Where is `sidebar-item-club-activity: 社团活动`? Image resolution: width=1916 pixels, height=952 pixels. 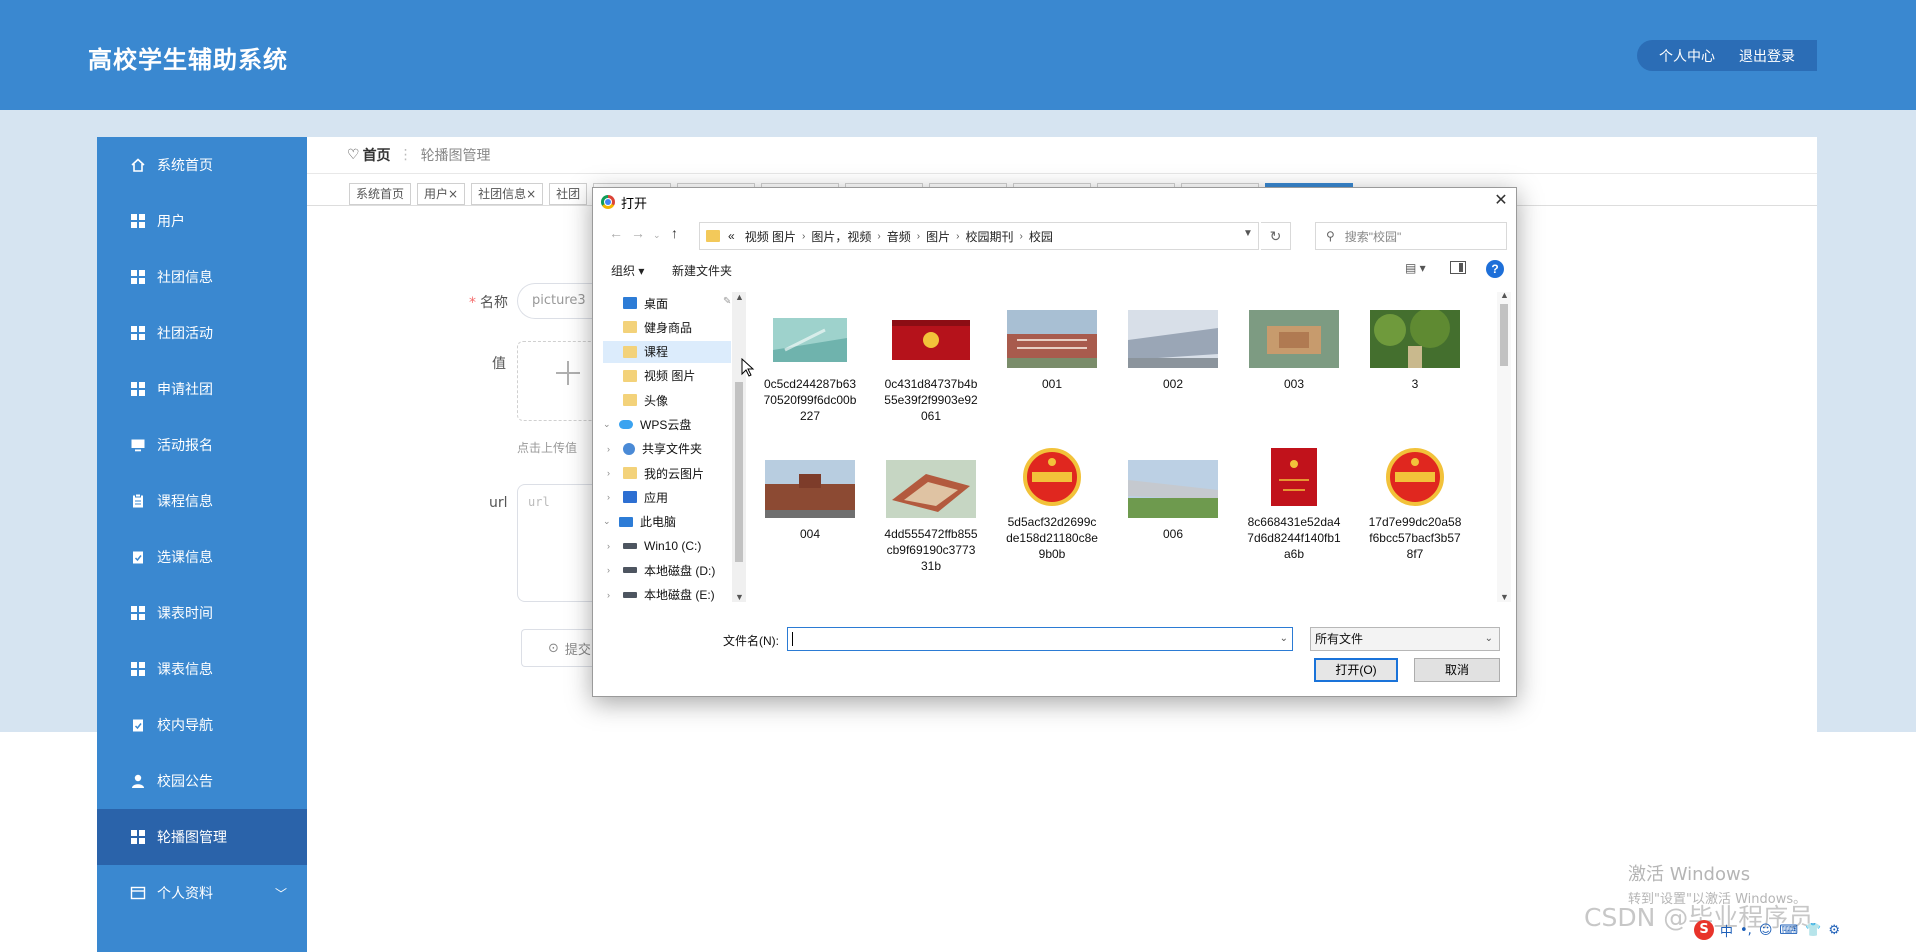 sidebar-item-club-activity: 社团活动 is located at coordinates (202, 333).